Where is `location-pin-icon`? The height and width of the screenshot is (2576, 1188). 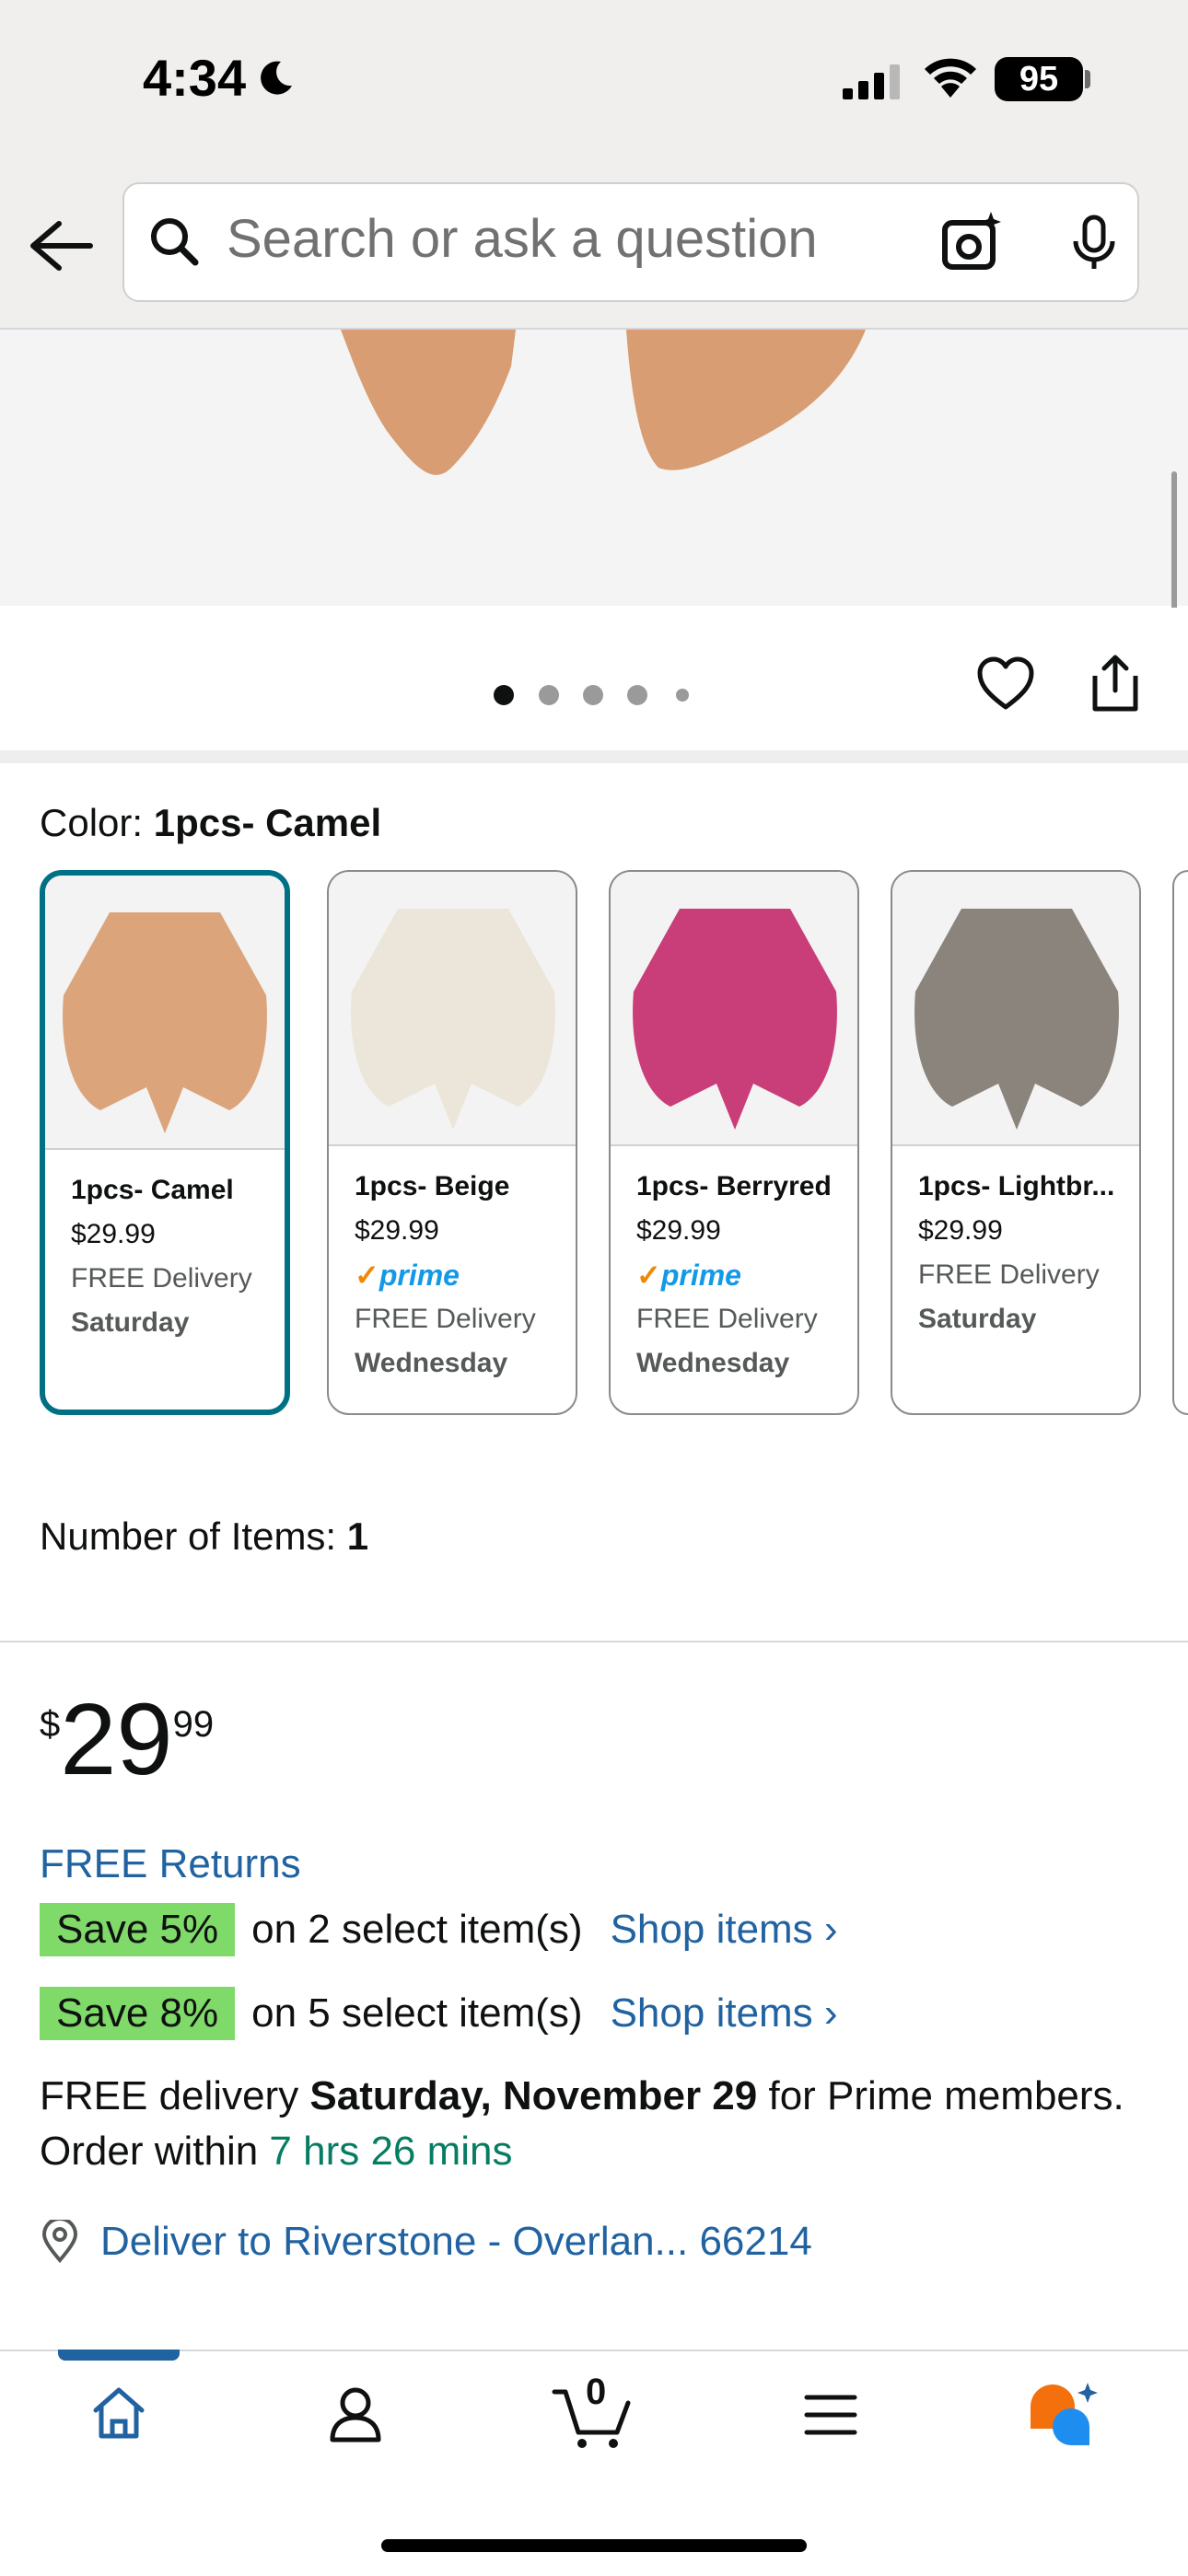 location-pin-icon is located at coordinates (59, 2242).